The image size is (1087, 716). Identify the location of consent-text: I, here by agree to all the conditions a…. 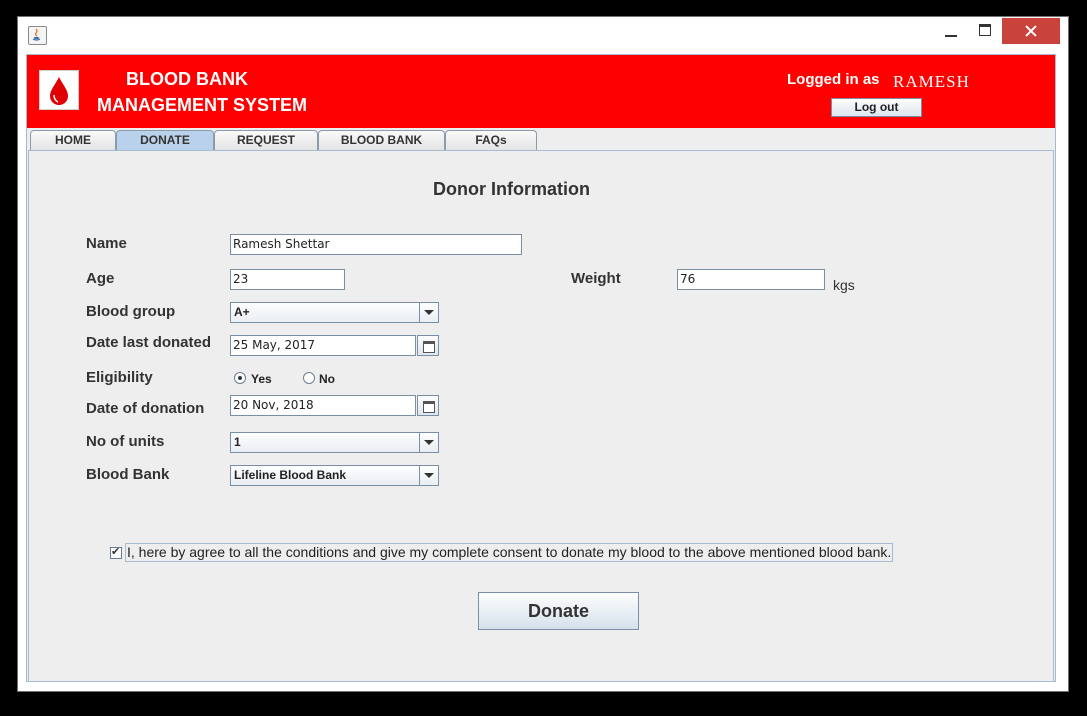
(509, 552).